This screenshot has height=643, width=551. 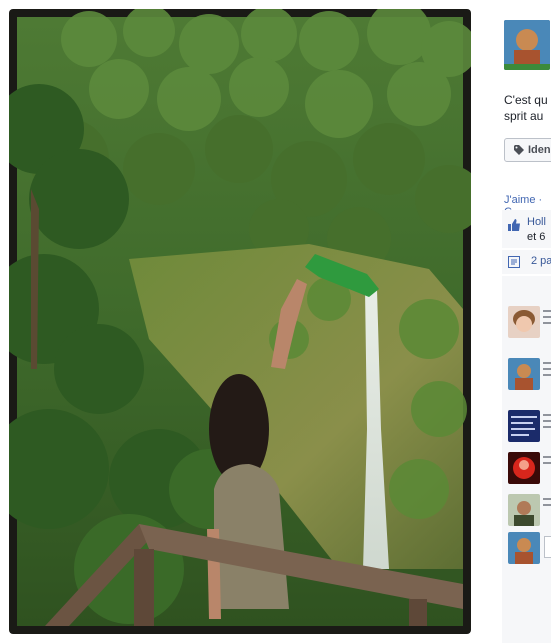 I want to click on man-portrait-image, so click(x=524, y=510).